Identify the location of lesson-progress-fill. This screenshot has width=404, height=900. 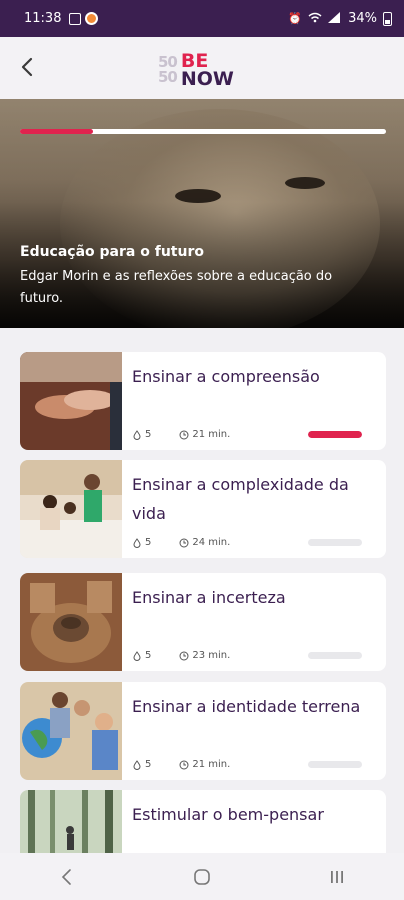
(335, 434).